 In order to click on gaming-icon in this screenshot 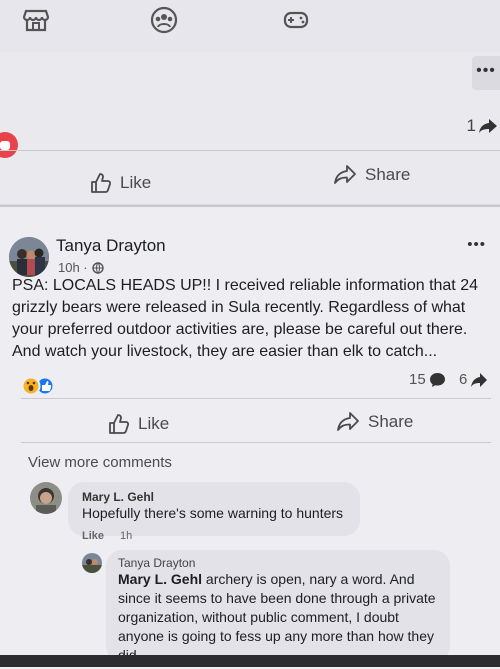, I will do `click(296, 20)`.